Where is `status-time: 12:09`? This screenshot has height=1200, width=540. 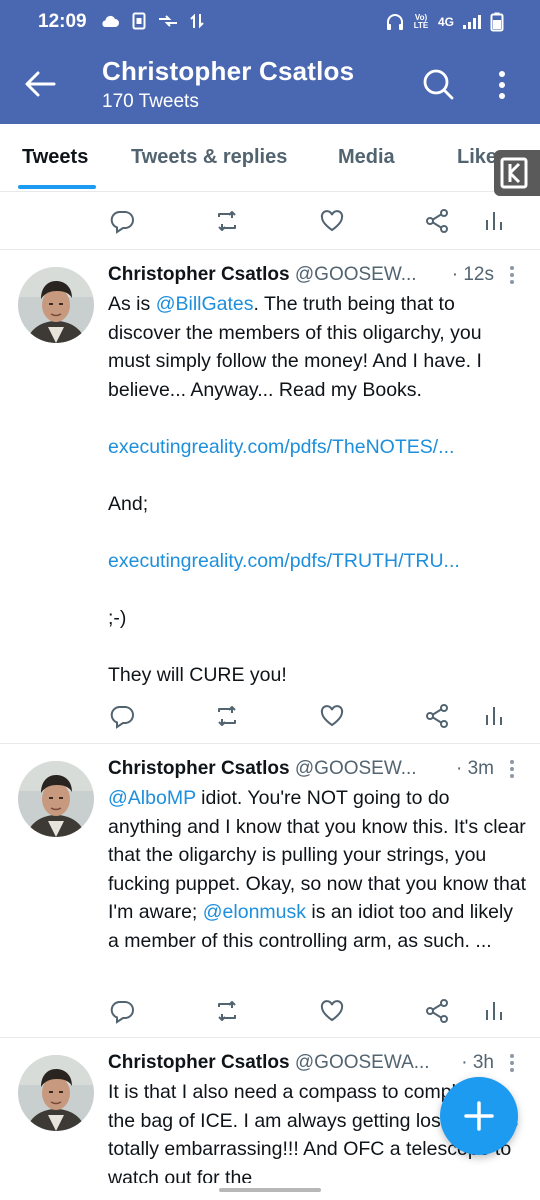
status-time: 12:09 is located at coordinates (62, 21).